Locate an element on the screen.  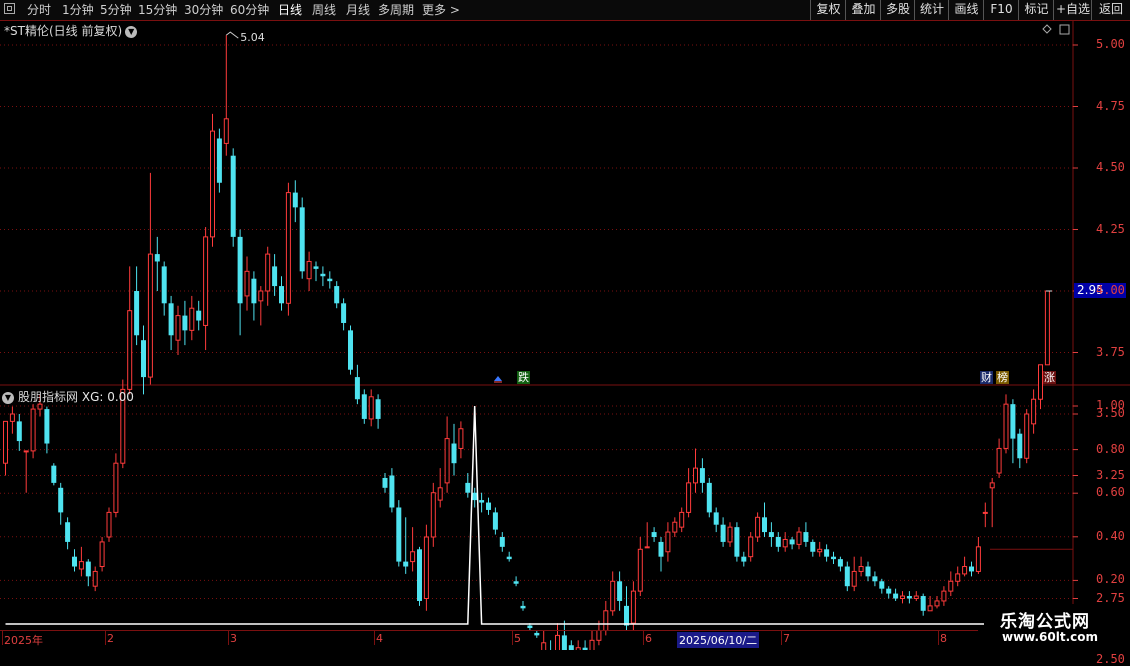
cursor-date-label: 2025/06/10/二 is located at coordinates (718, 640).